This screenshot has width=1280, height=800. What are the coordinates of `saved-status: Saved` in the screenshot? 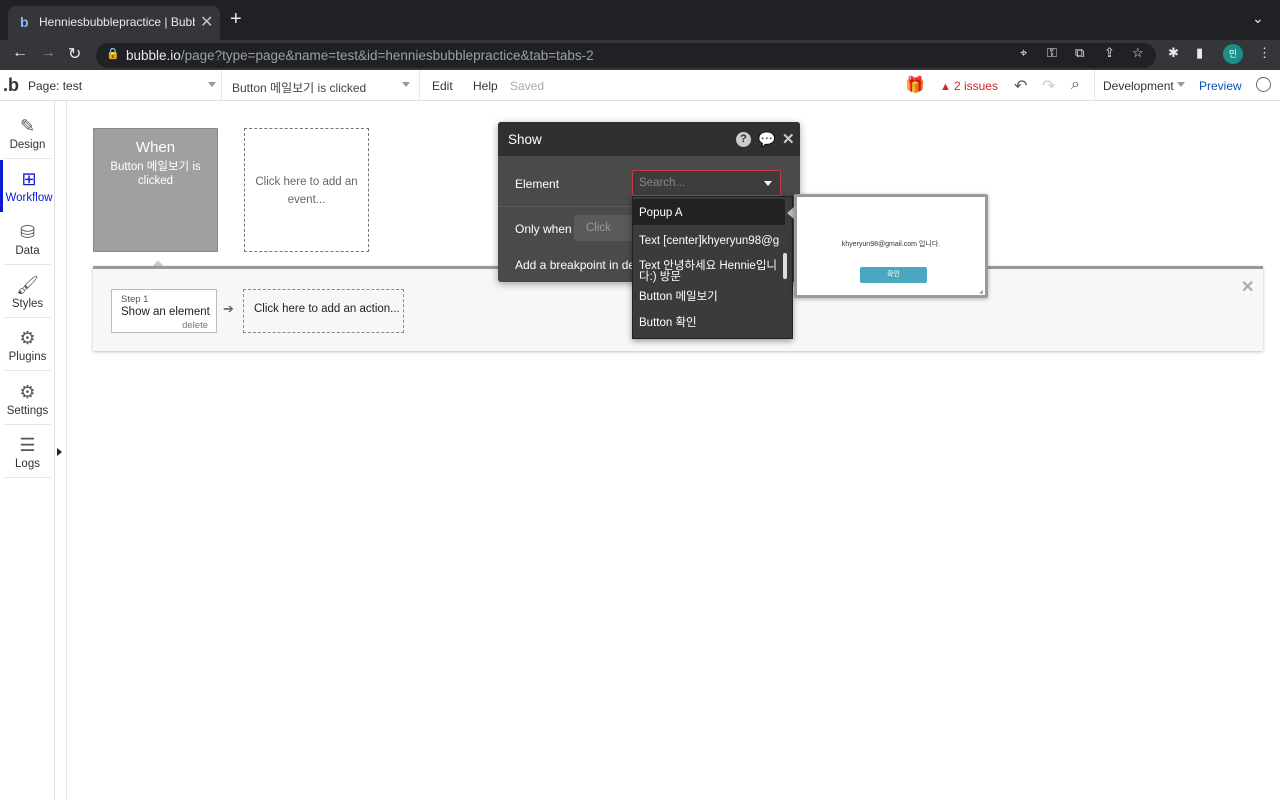 It's located at (527, 86).